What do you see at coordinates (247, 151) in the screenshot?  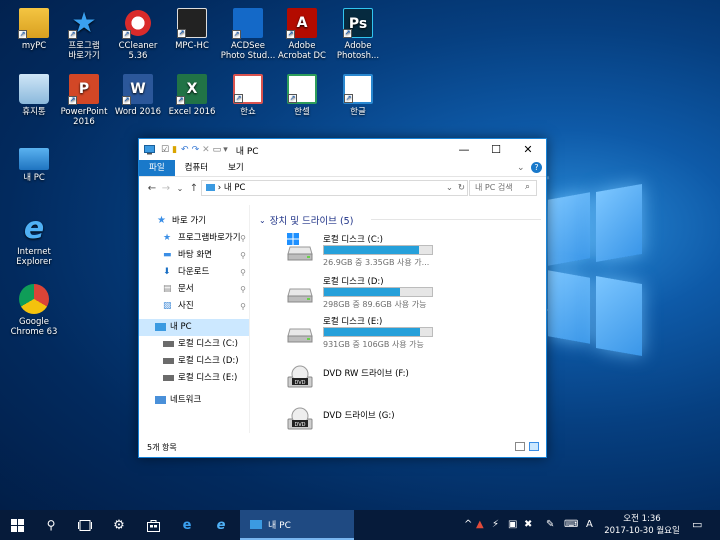 I see `window-title: 내 PC` at bounding box center [247, 151].